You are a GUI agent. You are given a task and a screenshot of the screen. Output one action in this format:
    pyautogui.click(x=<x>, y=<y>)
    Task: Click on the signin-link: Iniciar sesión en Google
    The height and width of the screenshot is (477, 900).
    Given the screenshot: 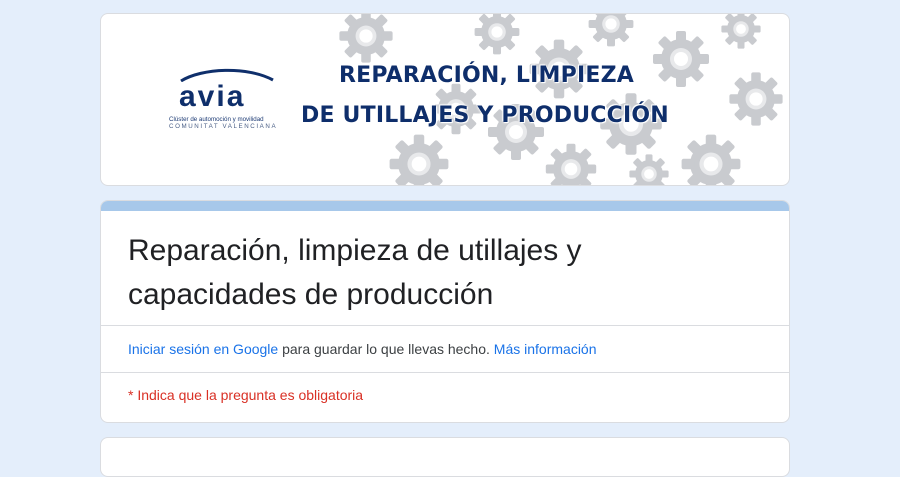 What is the action you would take?
    pyautogui.click(x=203, y=349)
    